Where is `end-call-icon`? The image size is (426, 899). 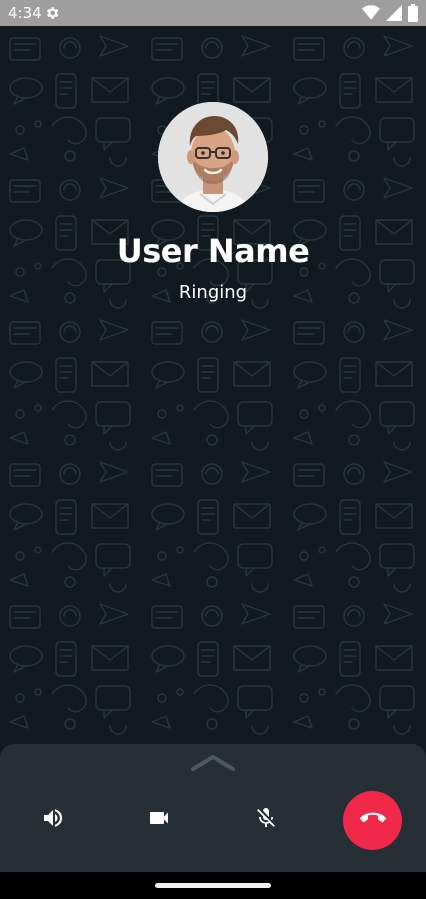
end-call-icon is located at coordinates (372, 820).